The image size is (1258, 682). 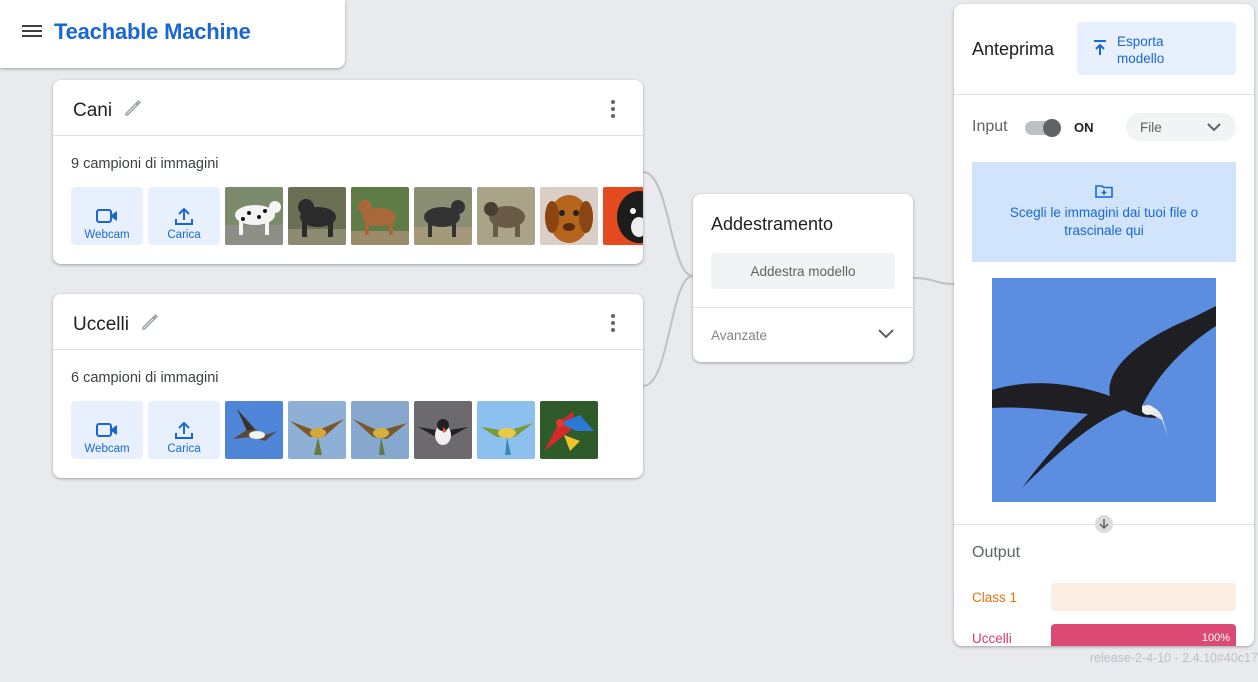 I want to click on input-source-select: File, so click(x=1181, y=127).